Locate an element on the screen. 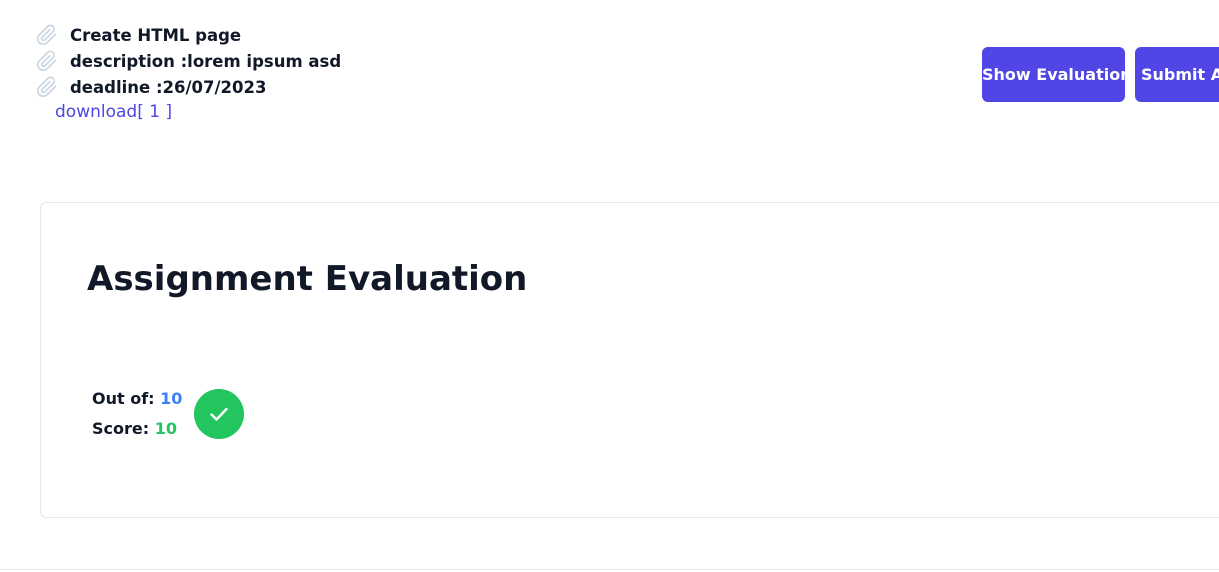 The width and height of the screenshot is (1219, 572). assignment-title: Create HTML page is located at coordinates (156, 35).